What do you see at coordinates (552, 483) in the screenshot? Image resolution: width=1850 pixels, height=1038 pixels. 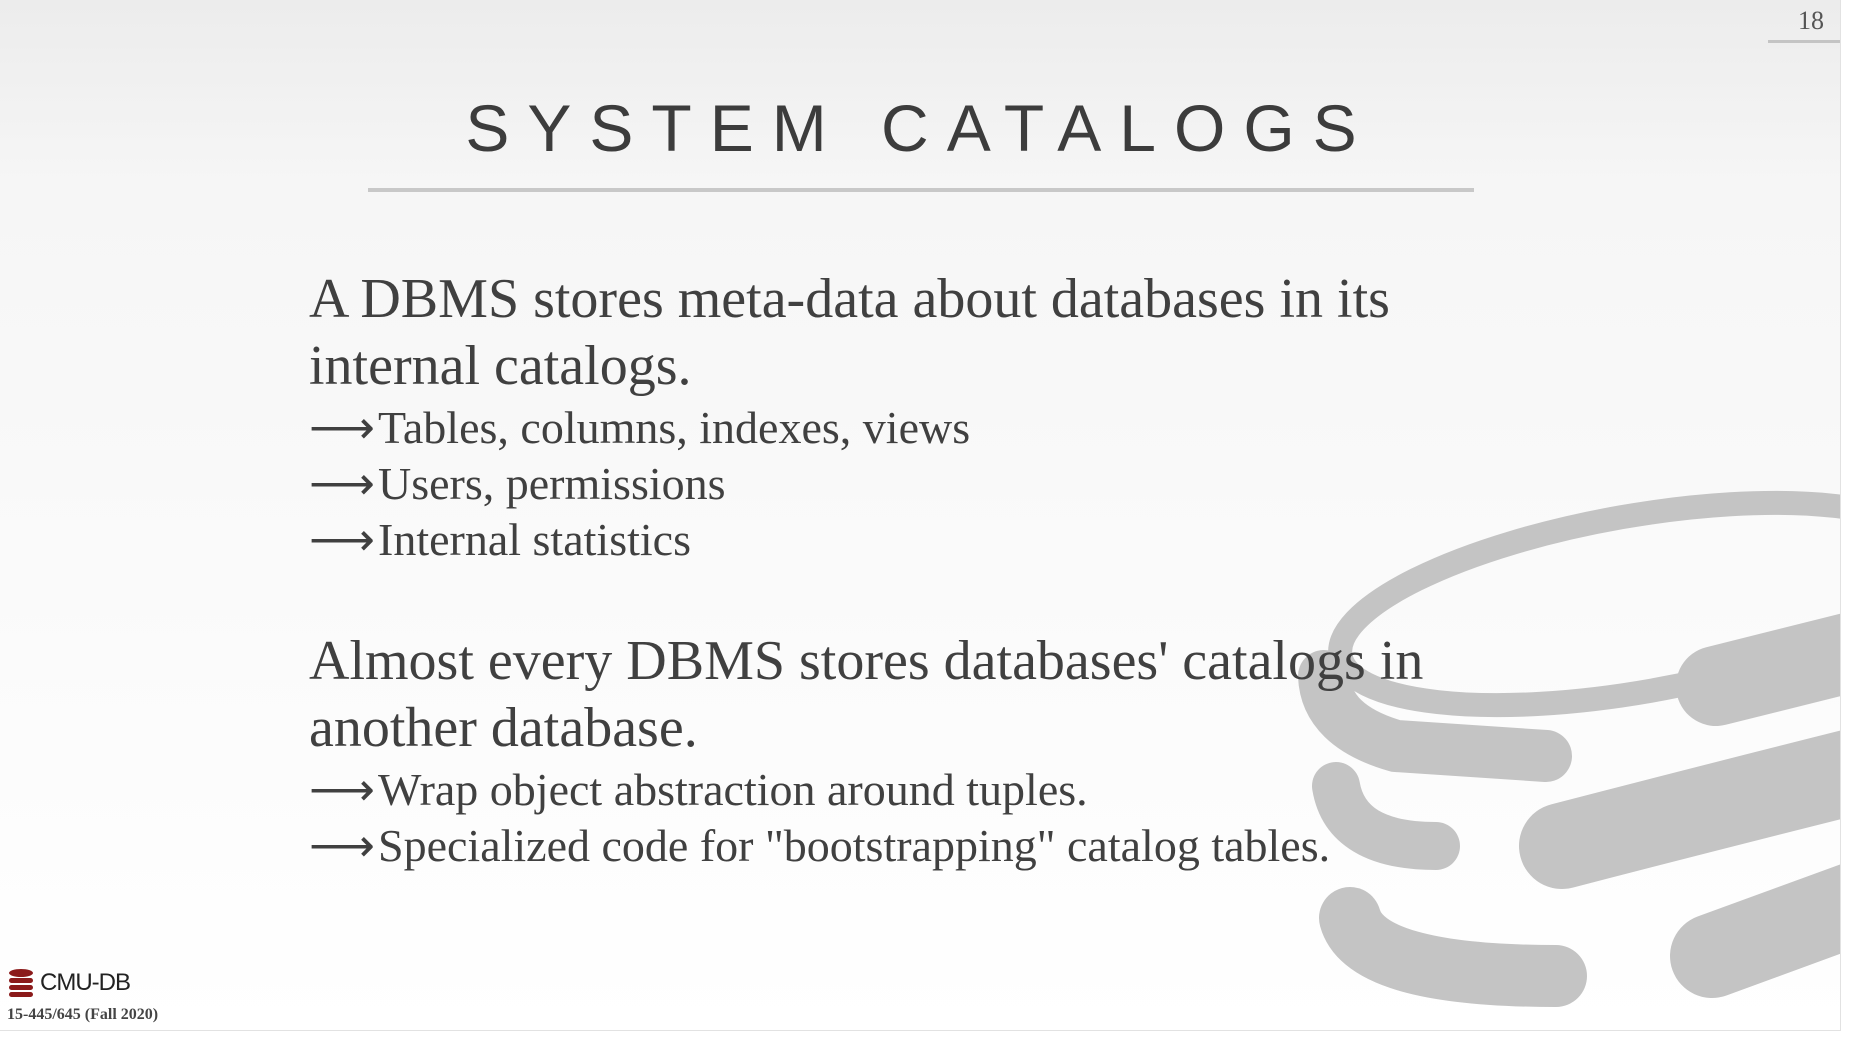 I see `bullet-text: Users, permissions` at bounding box center [552, 483].